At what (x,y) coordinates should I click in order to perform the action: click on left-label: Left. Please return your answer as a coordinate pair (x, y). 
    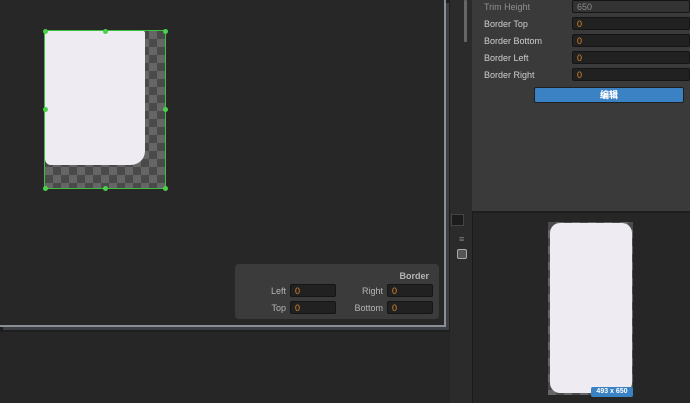
    Looking at the image, I should click on (278, 291).